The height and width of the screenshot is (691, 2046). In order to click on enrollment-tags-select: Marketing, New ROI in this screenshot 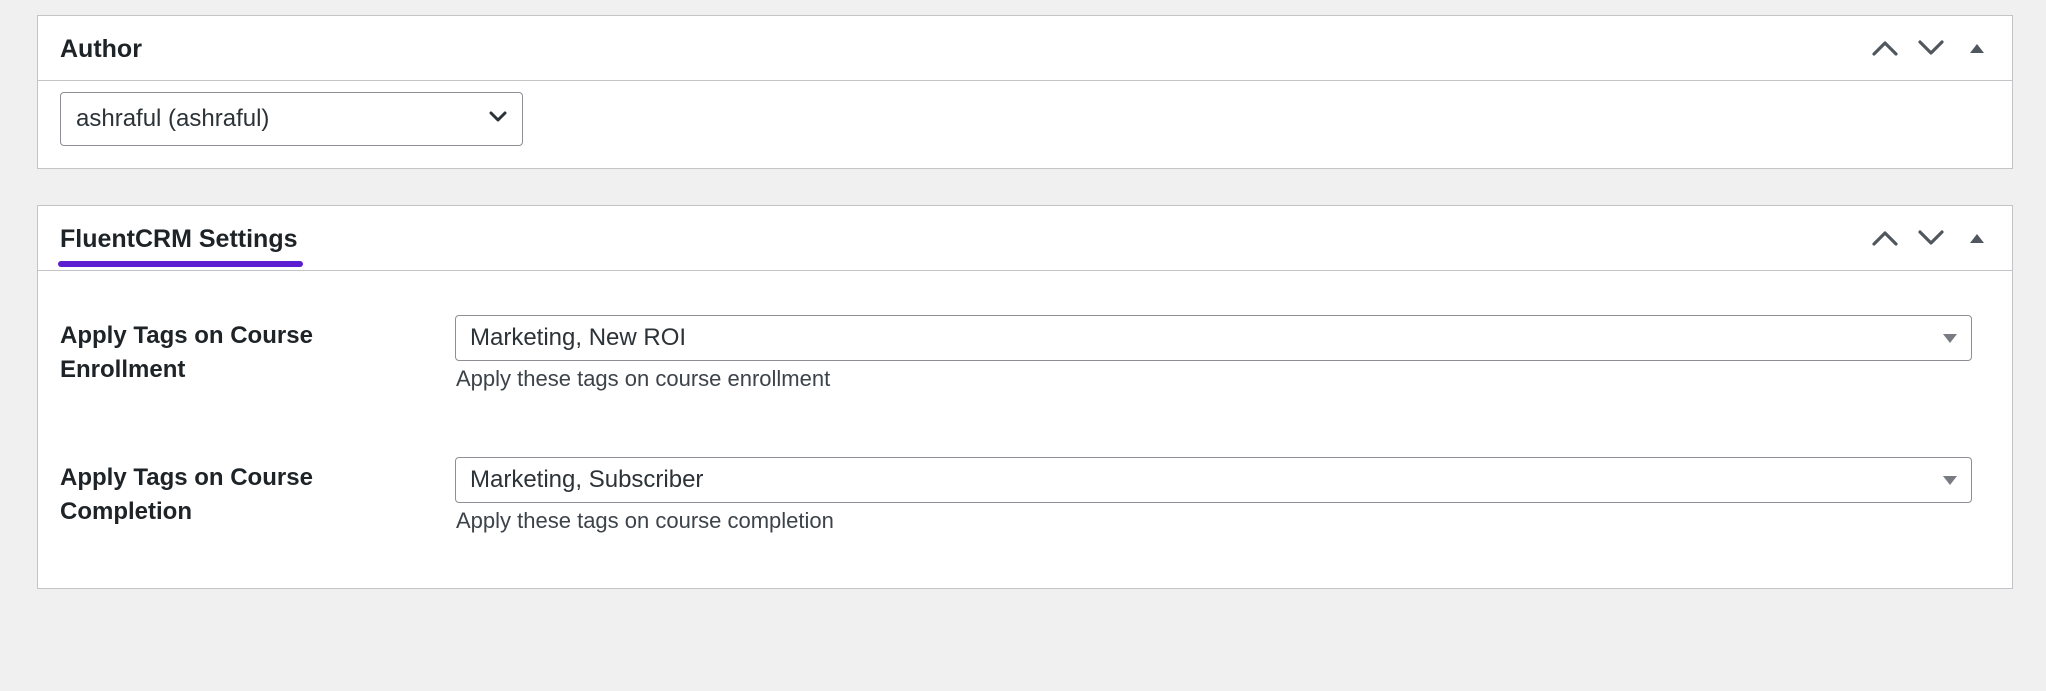, I will do `click(1213, 338)`.